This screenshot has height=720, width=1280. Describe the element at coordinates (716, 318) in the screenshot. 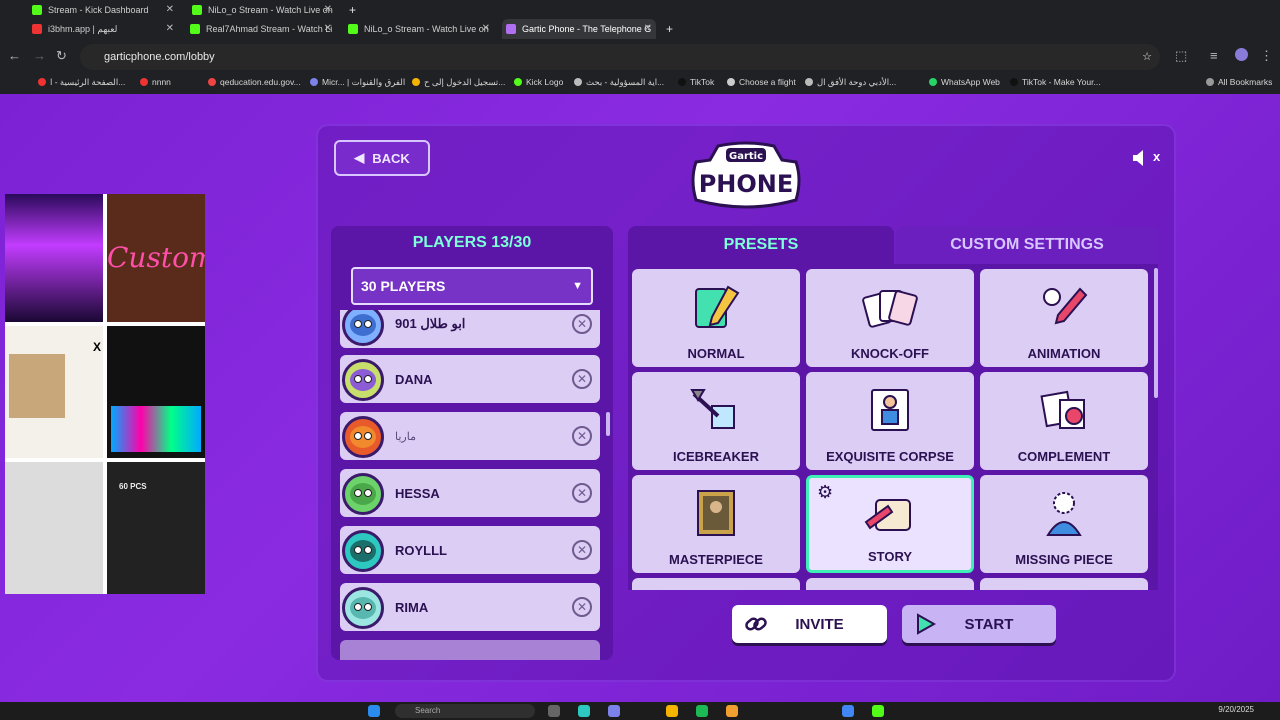

I see `preset-normal: NORMAL` at that location.